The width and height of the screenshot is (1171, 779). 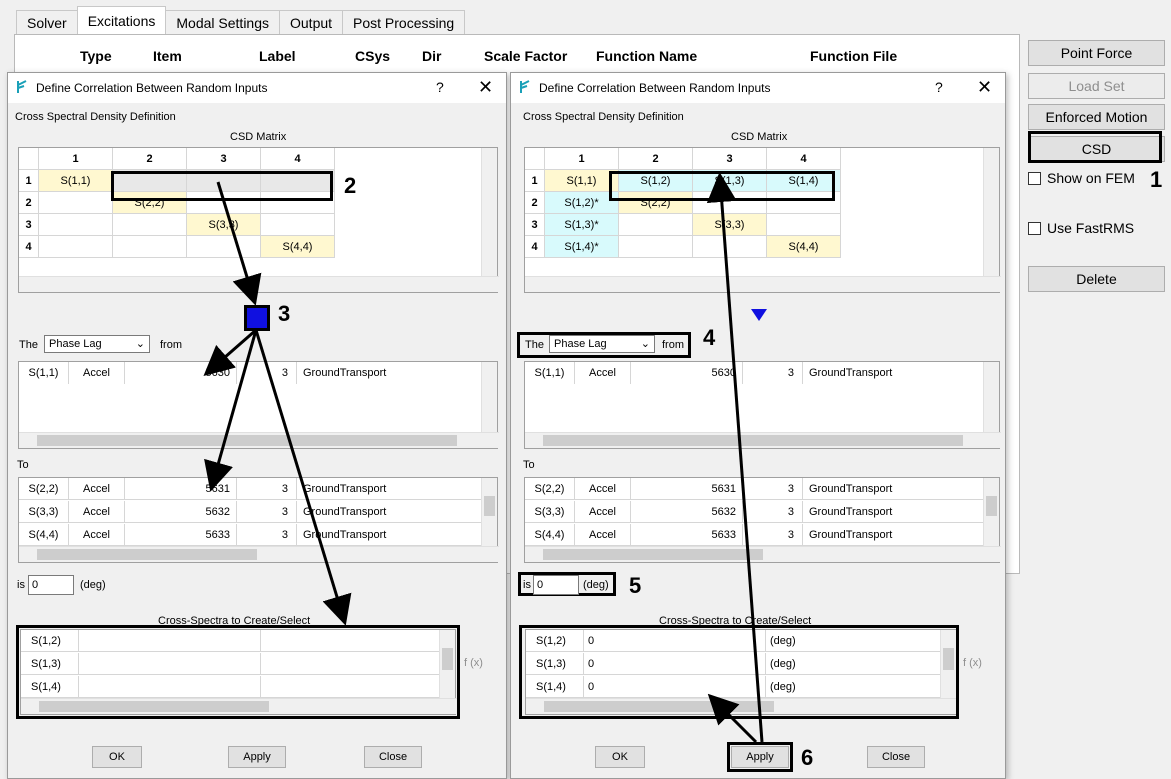 I want to click on matrix-cell: S(1,2)*, so click(x=582, y=203).